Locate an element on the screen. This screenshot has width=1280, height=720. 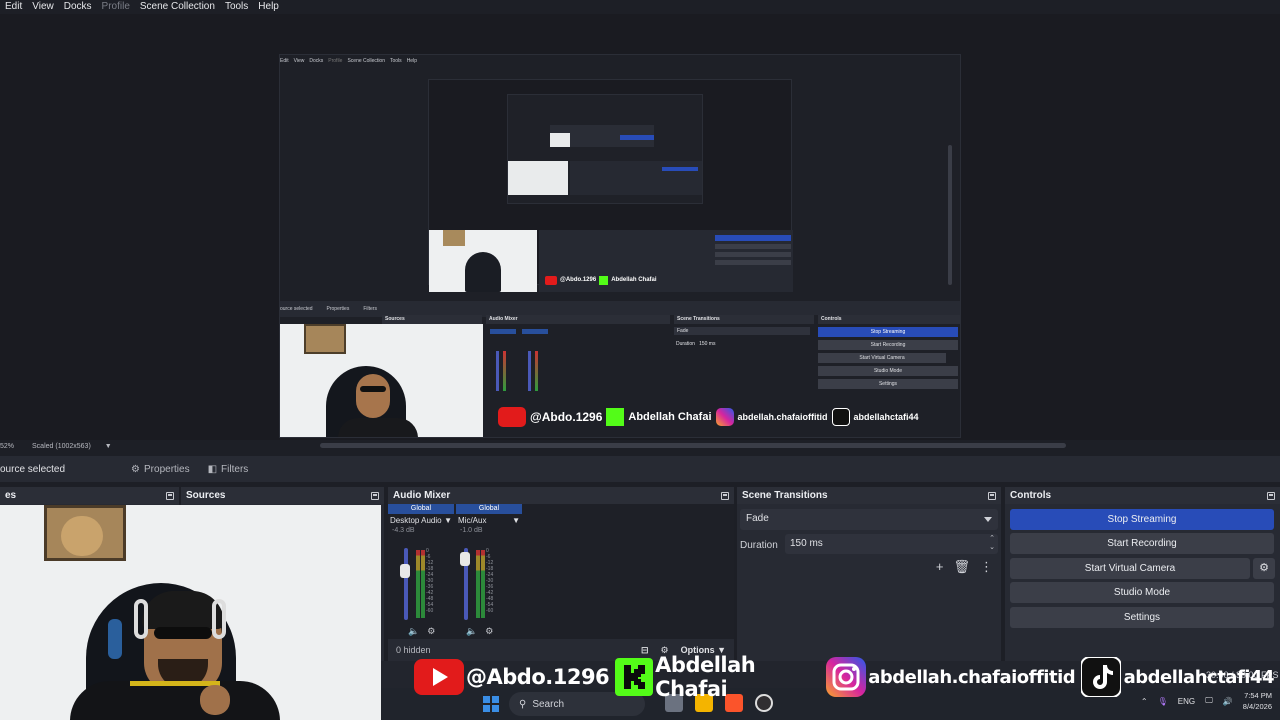
duration-spinner: ⌃ ⌄ is located at coordinates (992, 543).